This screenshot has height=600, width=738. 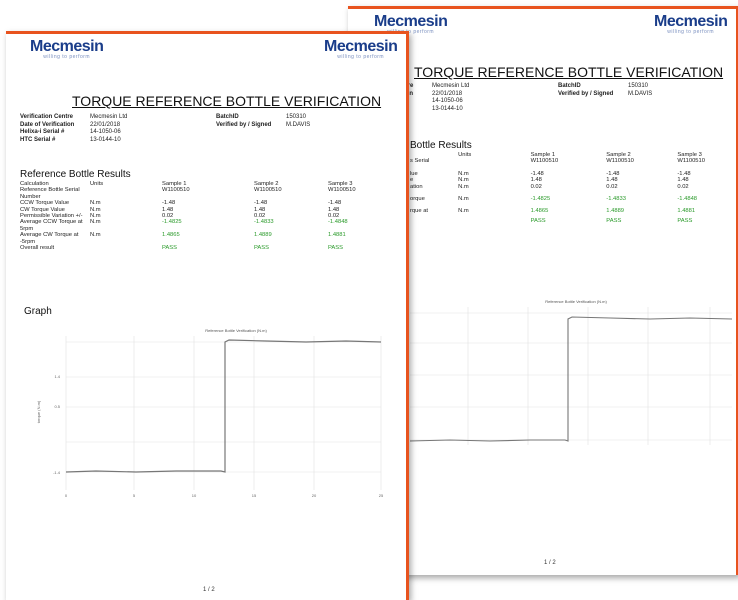 What do you see at coordinates (381, 495) in the screenshot?
I see `x-tick-label: 25` at bounding box center [381, 495].